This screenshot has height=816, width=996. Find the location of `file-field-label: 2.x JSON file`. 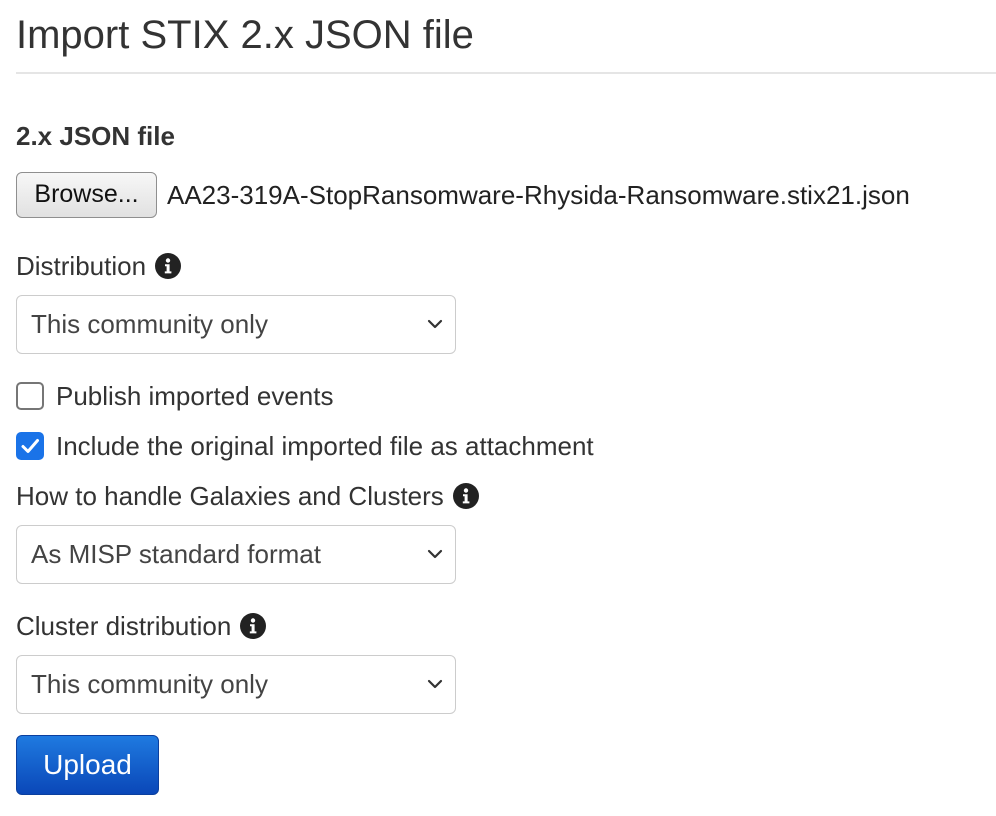

file-field-label: 2.x JSON file is located at coordinates (95, 136).